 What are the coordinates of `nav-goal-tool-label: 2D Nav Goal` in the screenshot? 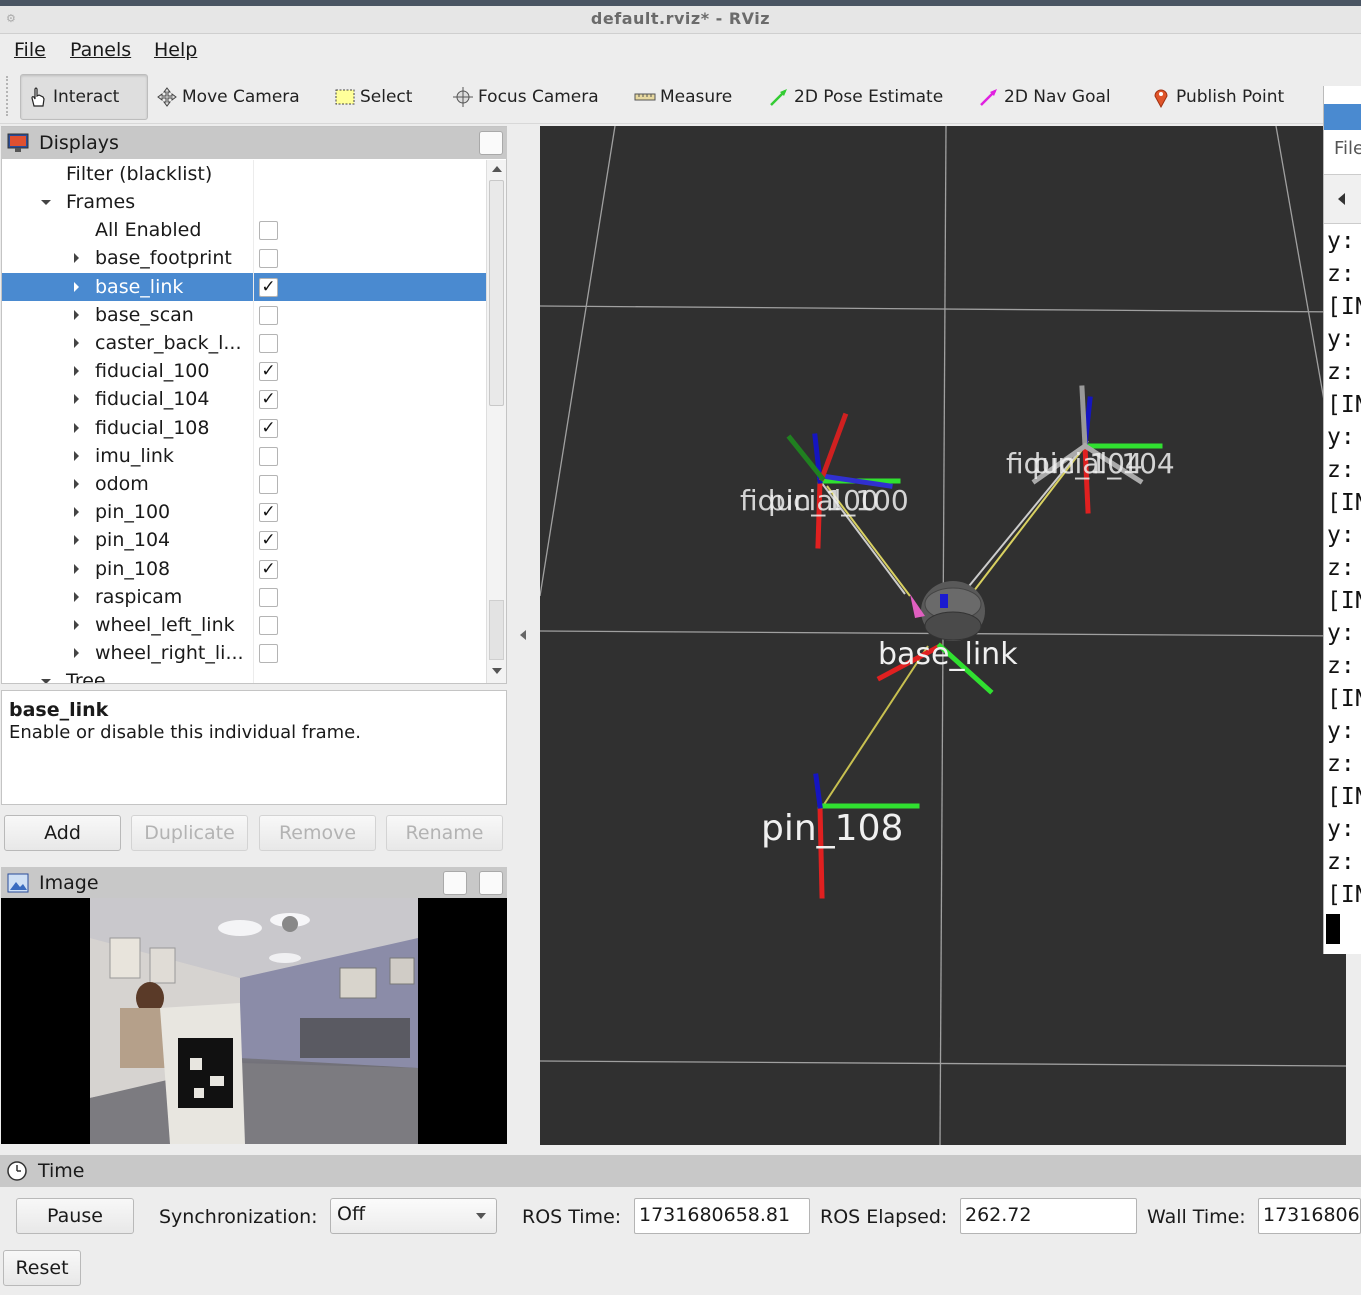 It's located at (1057, 97).